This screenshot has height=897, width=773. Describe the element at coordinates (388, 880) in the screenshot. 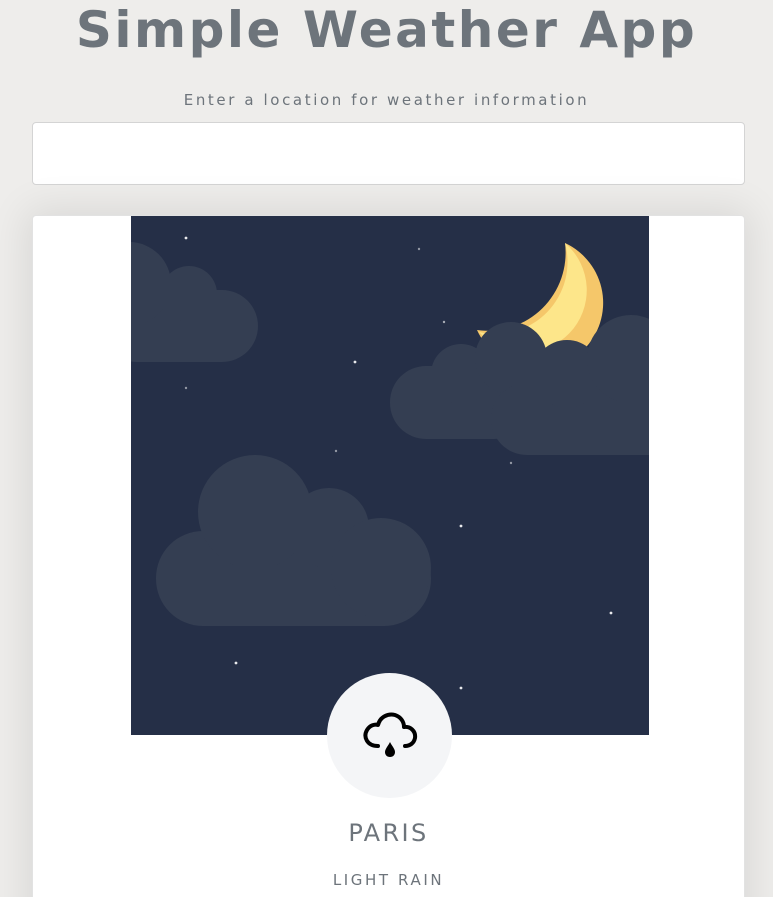

I see `weather-condition: LIGHT RAIN` at that location.